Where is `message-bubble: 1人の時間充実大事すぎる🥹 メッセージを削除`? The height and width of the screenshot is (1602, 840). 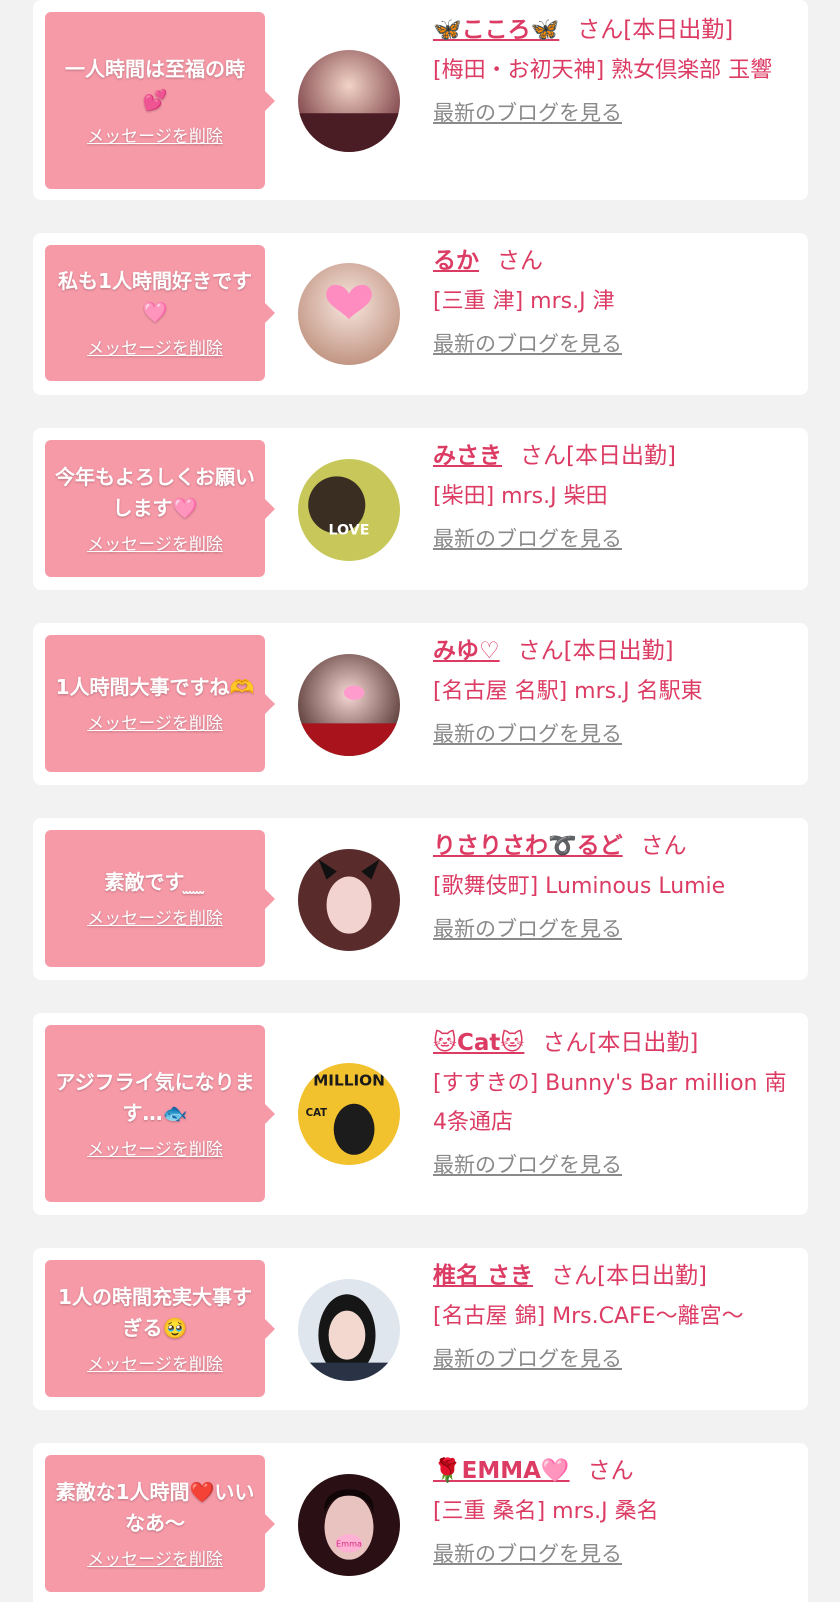 message-bubble: 1人の時間充実大事すぎる🥹 メッセージを削除 is located at coordinates (160, 1328).